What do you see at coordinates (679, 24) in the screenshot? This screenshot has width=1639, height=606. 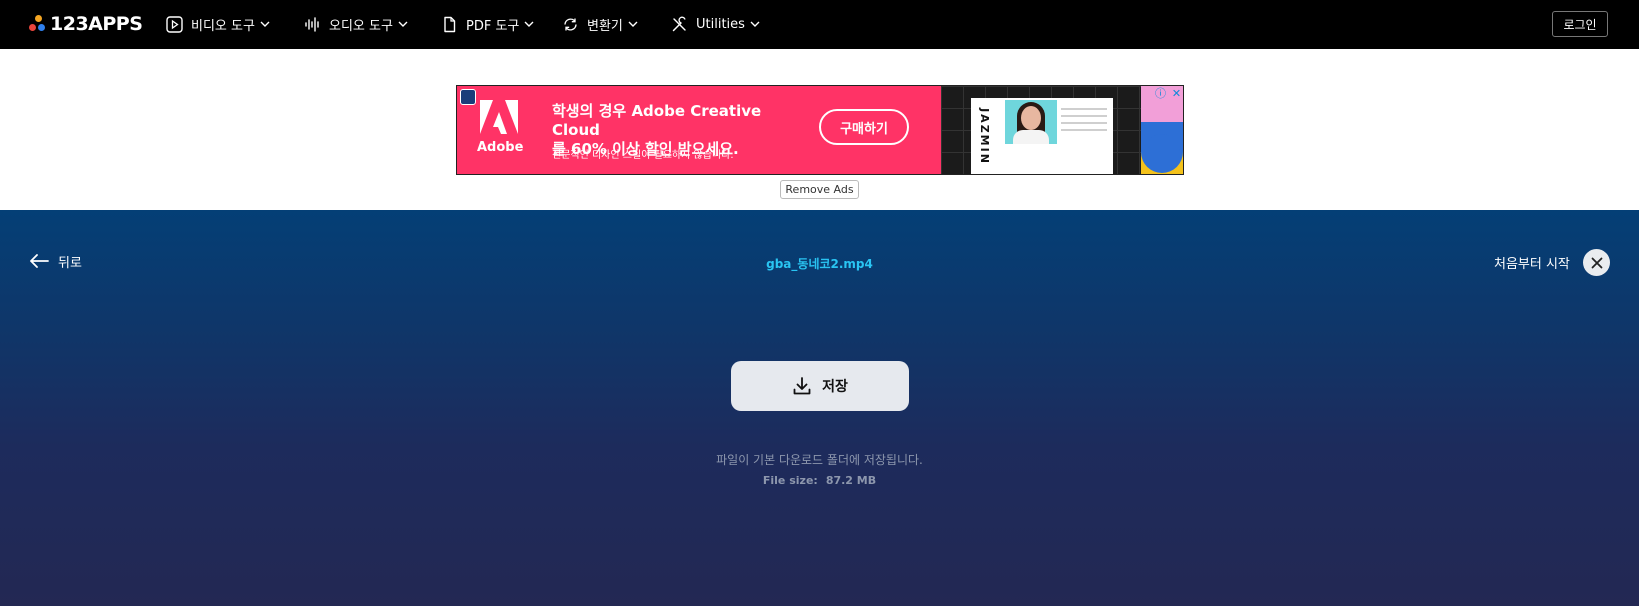 I see `tools-icon` at bounding box center [679, 24].